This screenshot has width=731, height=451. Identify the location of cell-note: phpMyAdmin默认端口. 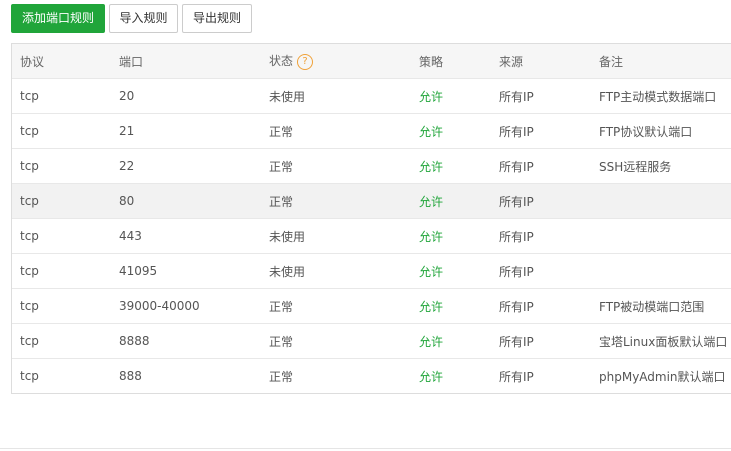
(662, 376).